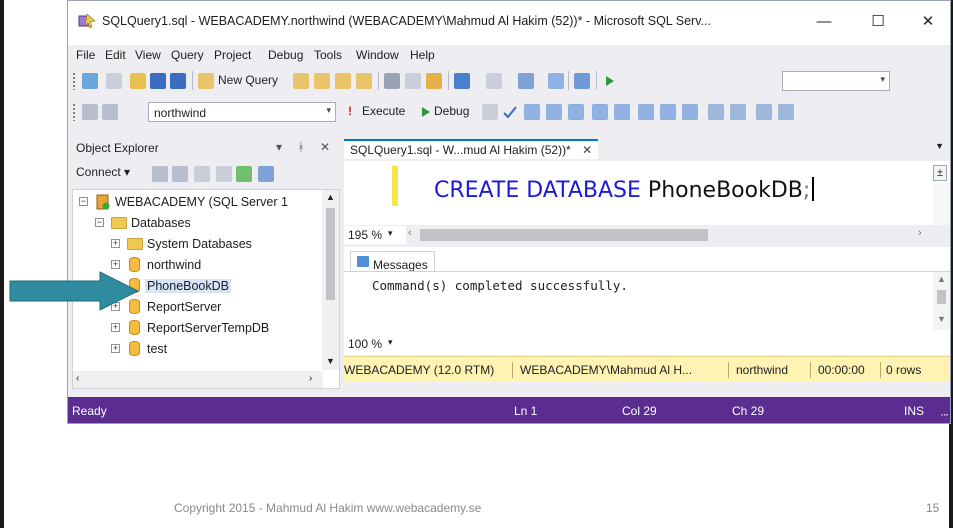 The height and width of the screenshot is (528, 953). I want to click on cut-icon, so click(392, 81).